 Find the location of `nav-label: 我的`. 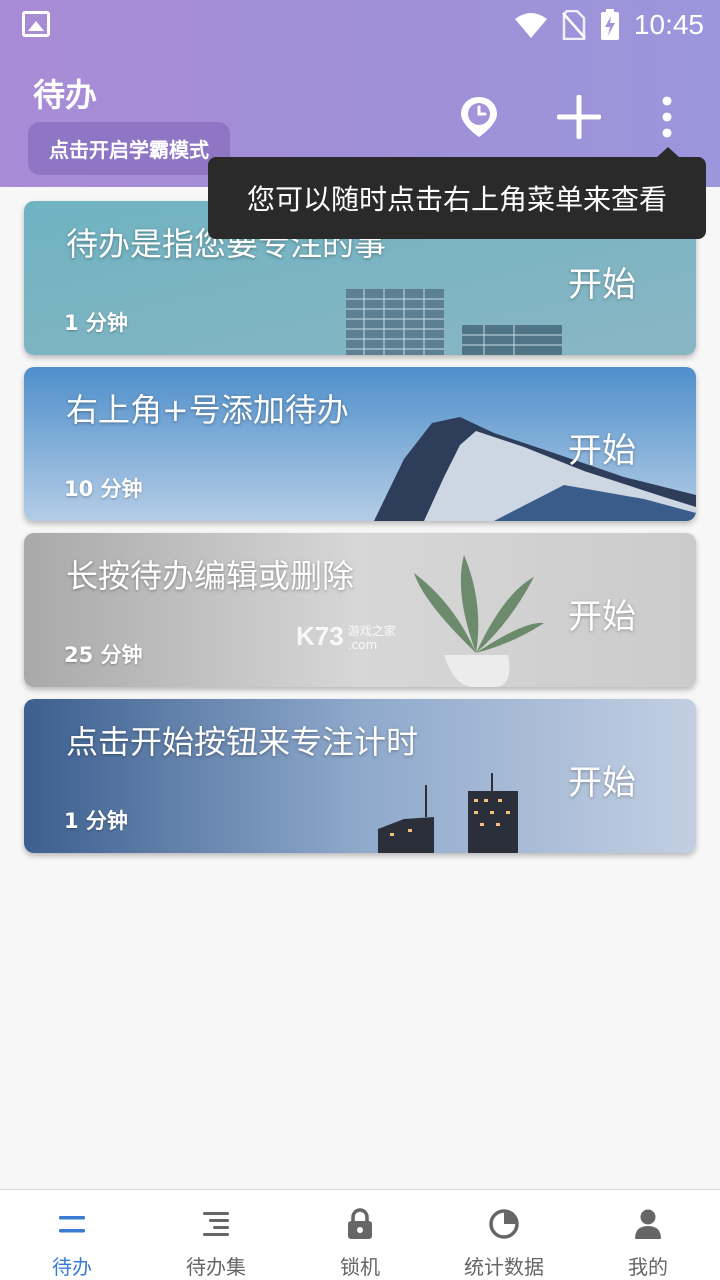

nav-label: 我的 is located at coordinates (648, 1267).